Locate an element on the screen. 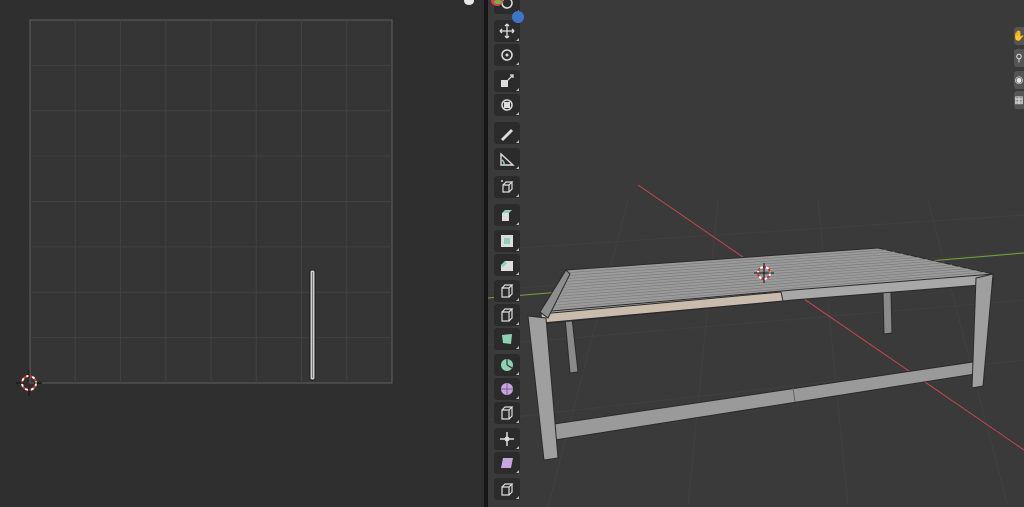  tool-poly-build is located at coordinates (507, 339).